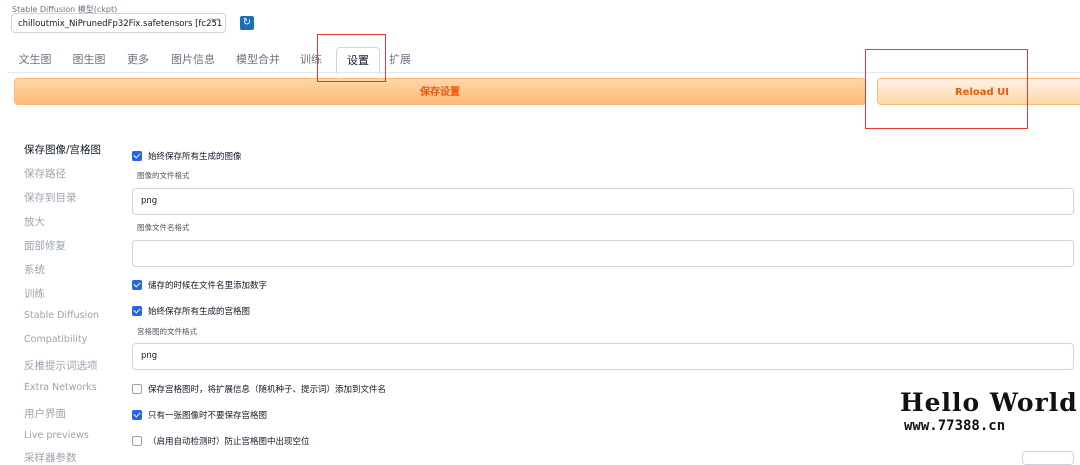 Image resolution: width=1080 pixels, height=465 pixels. Describe the element at coordinates (955, 426) in the screenshot. I see `watermark-url: www.77388.cn` at that location.